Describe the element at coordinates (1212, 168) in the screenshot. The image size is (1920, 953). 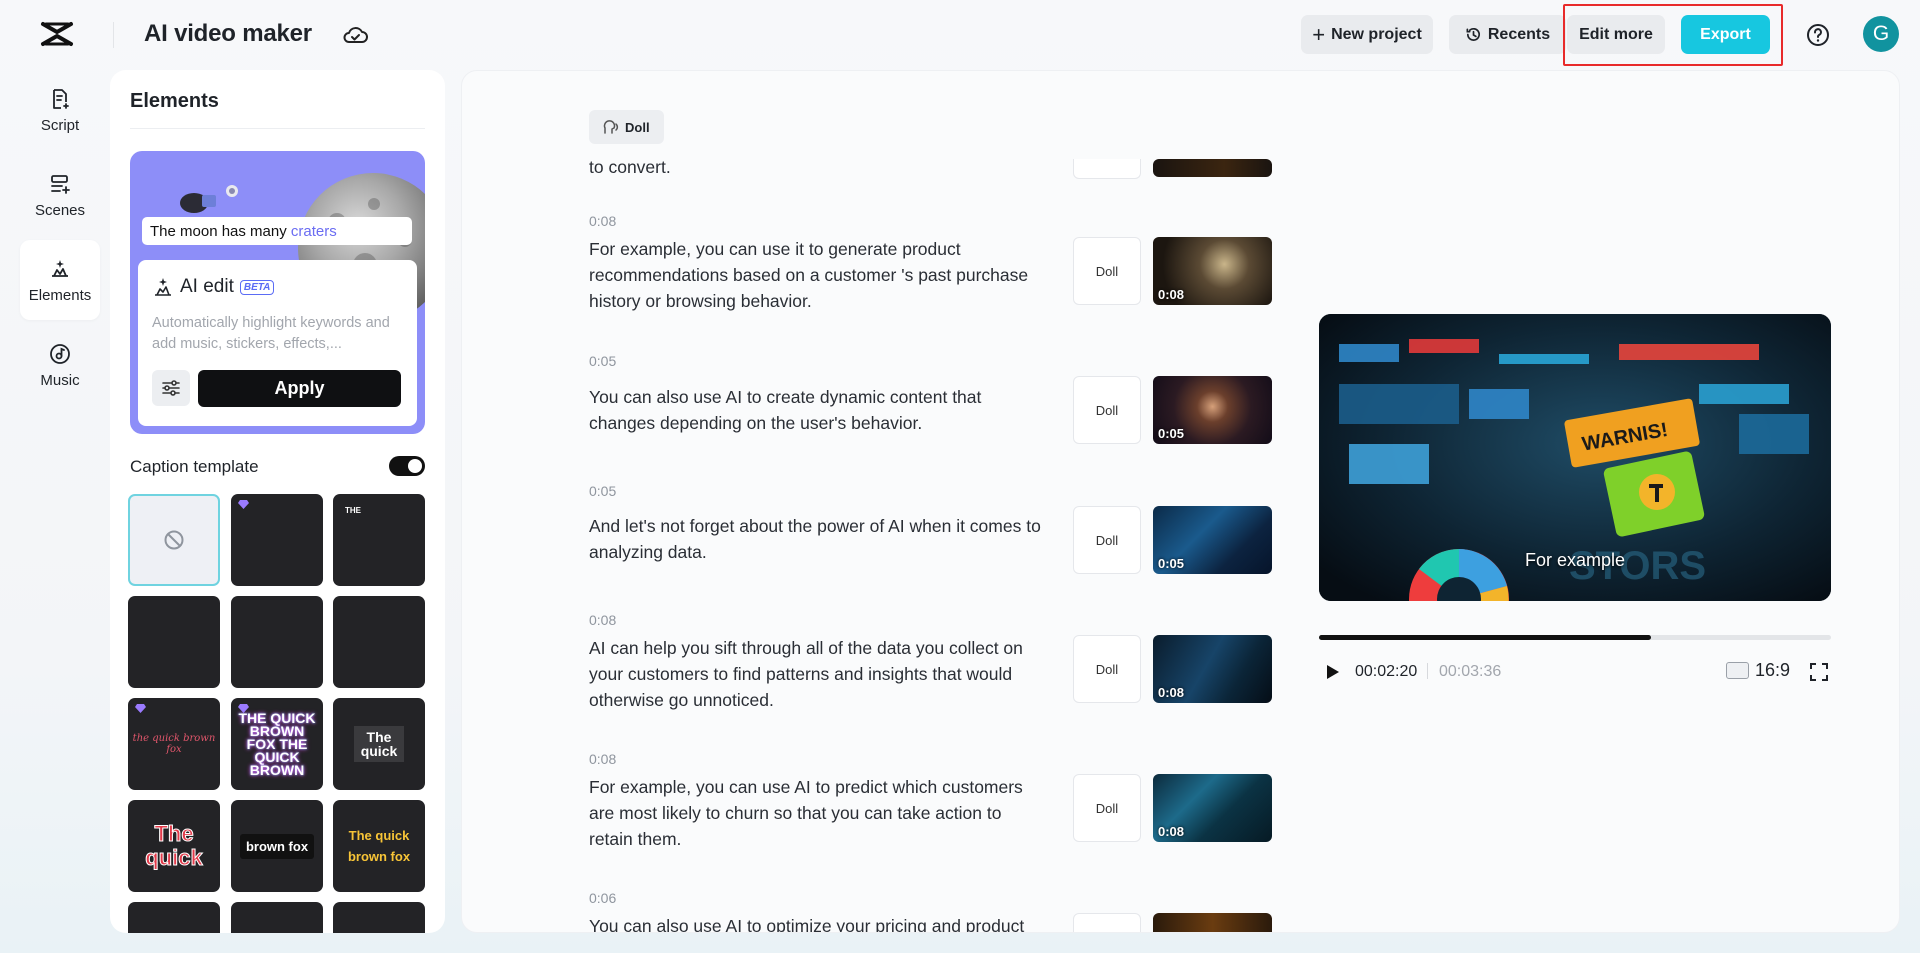
I see `scene-thumbnail-partial` at that location.